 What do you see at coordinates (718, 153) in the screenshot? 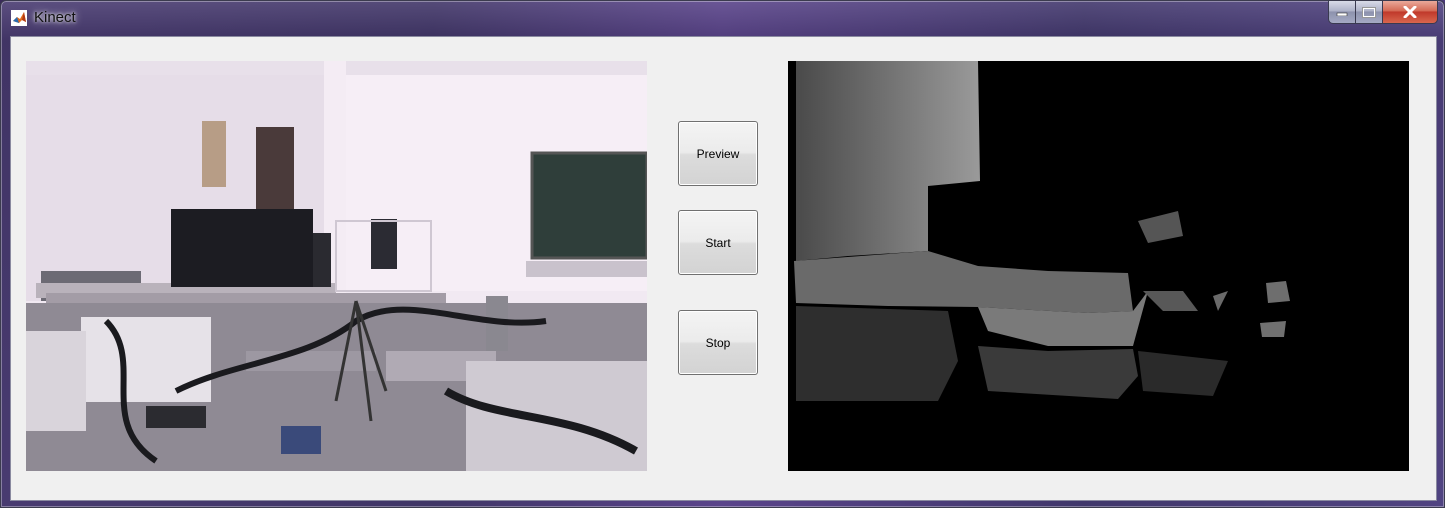
I see `preview-button: Preview` at bounding box center [718, 153].